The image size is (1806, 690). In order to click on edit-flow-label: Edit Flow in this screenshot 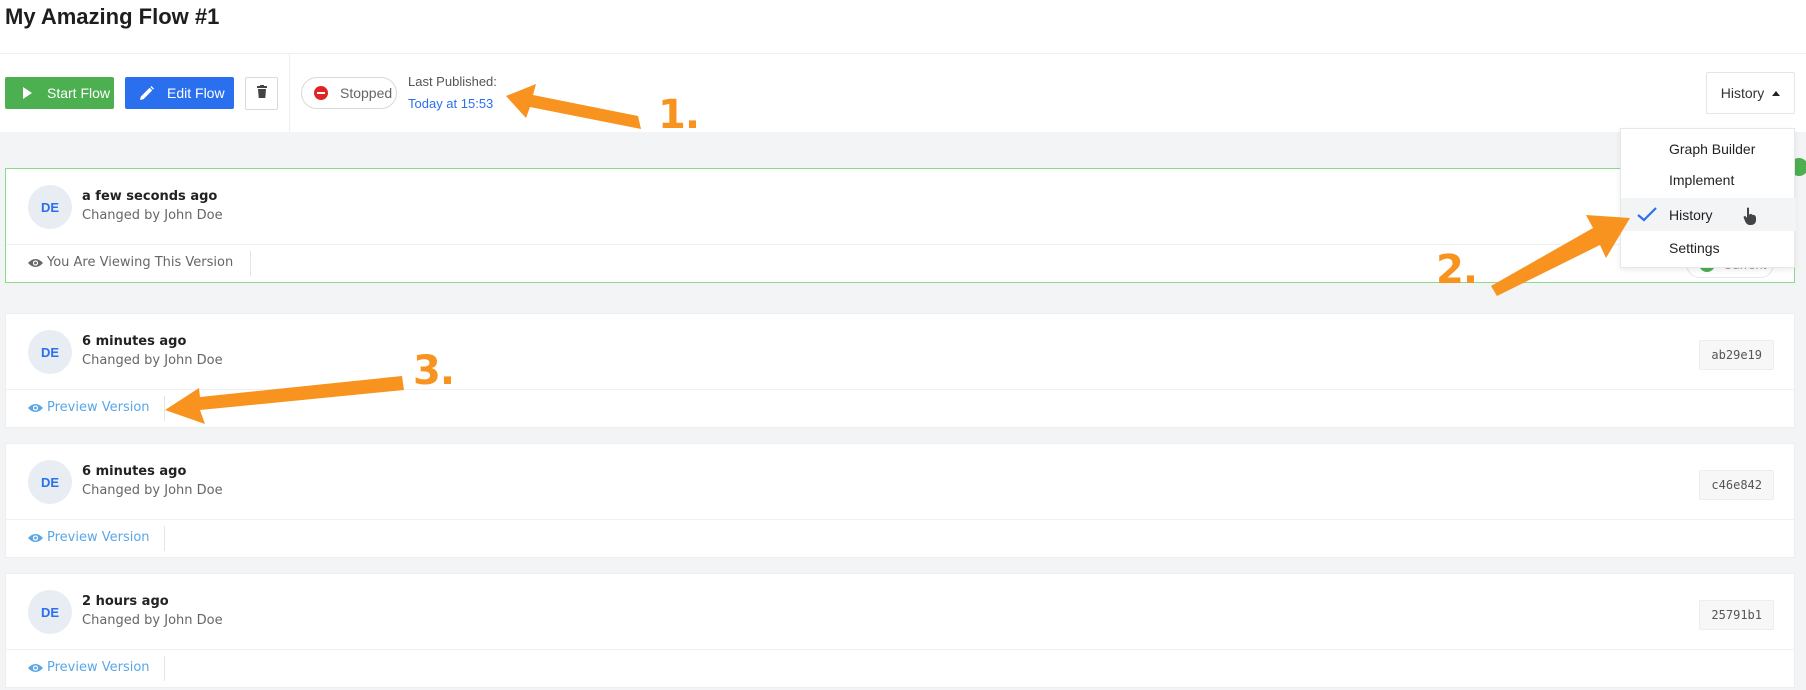, I will do `click(196, 93)`.